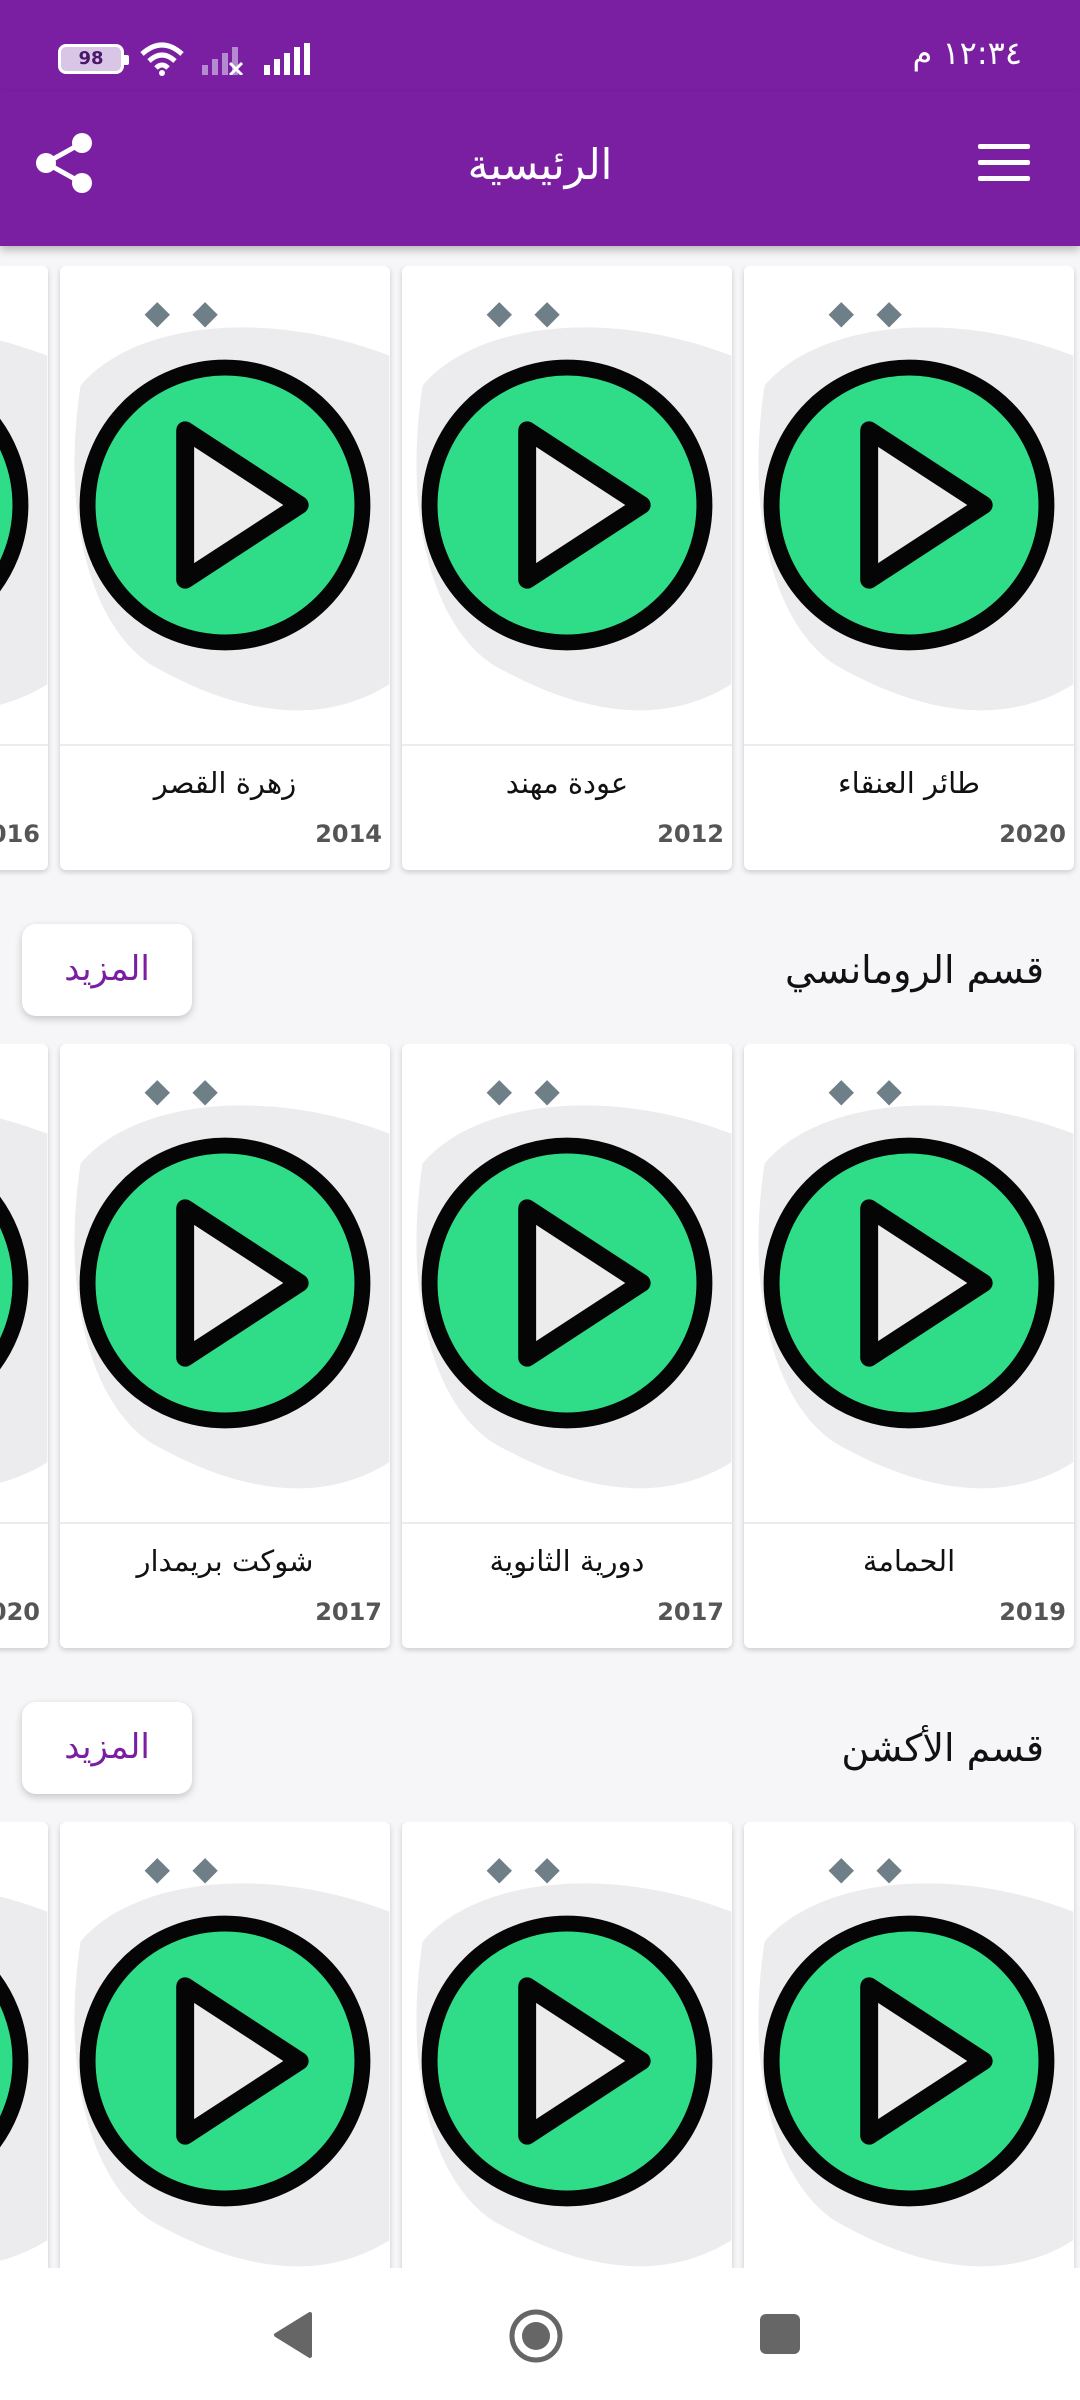 This screenshot has height=2400, width=1080. Describe the element at coordinates (567, 1561) in the screenshot. I see `card-title: دورية الثانوية` at that location.